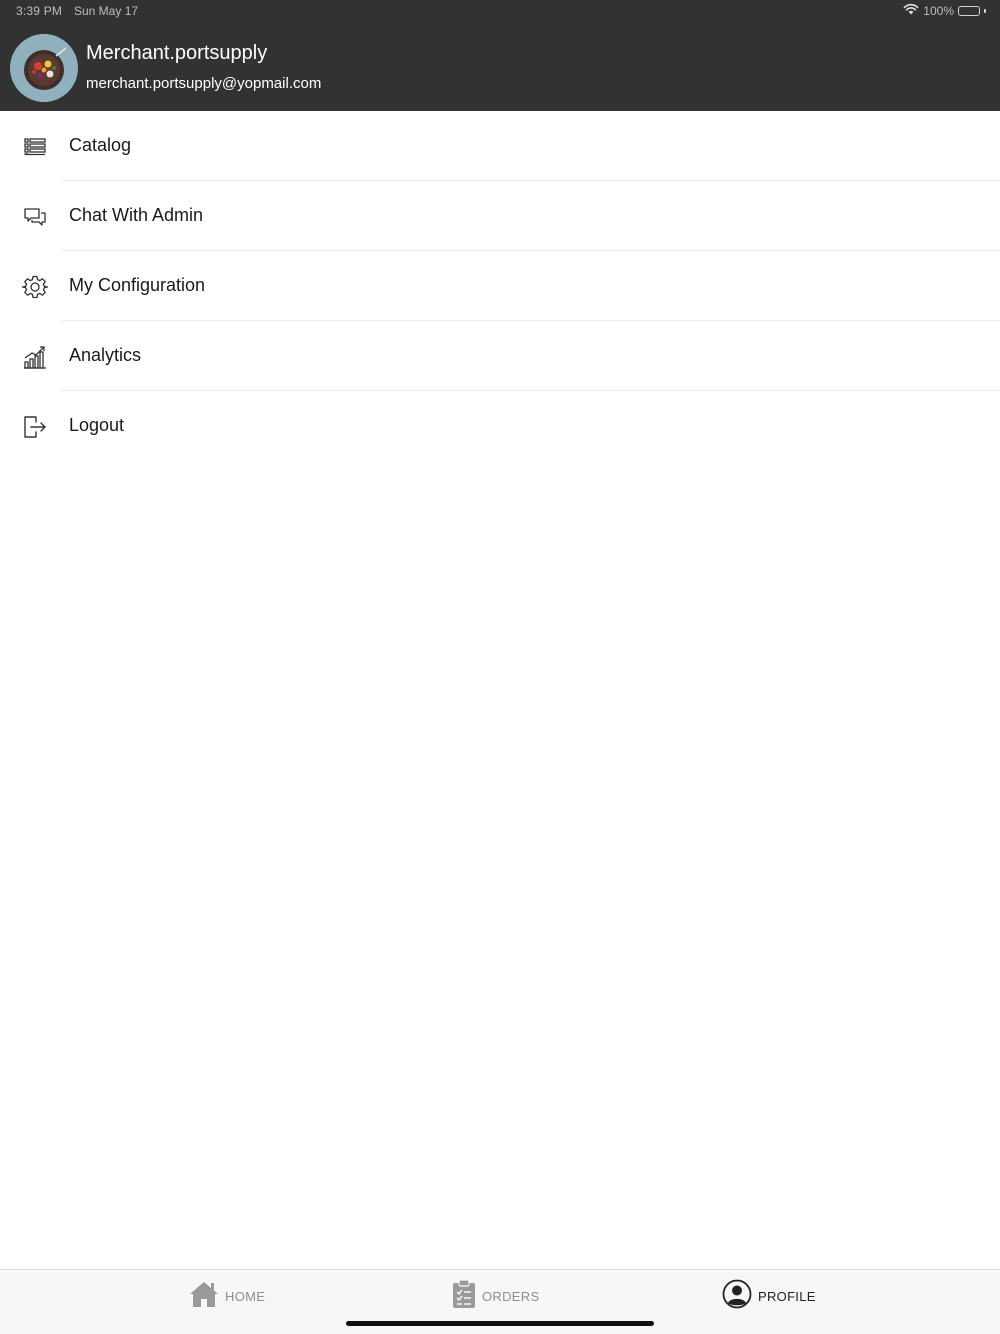 The width and height of the screenshot is (1000, 1334). Describe the element at coordinates (35, 147) in the screenshot. I see `list-icon` at that location.